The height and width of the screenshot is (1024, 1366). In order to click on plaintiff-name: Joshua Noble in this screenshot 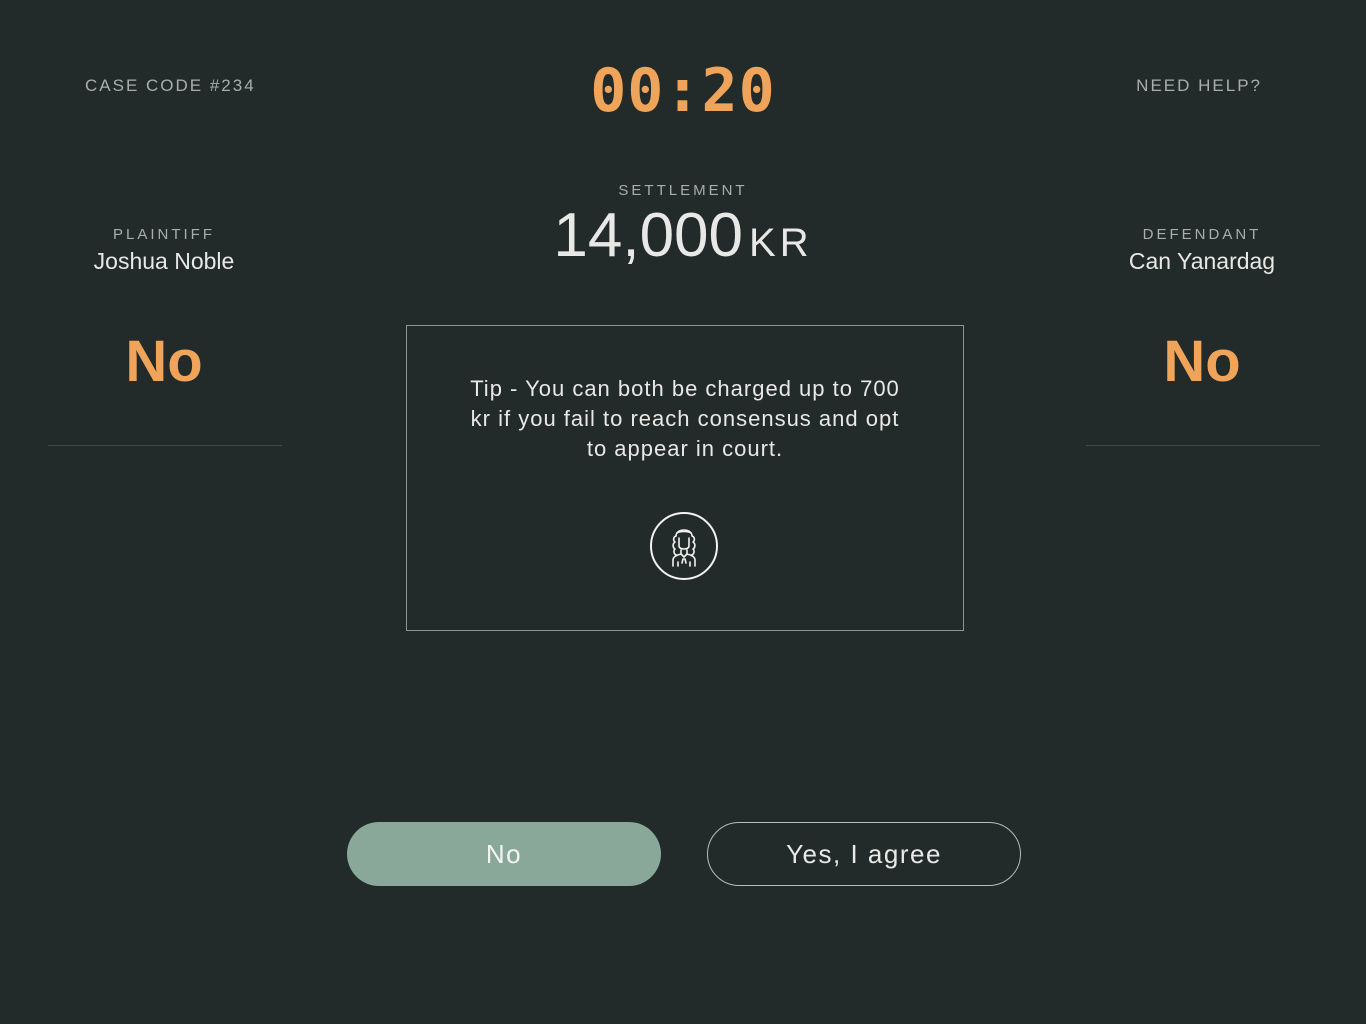, I will do `click(164, 261)`.